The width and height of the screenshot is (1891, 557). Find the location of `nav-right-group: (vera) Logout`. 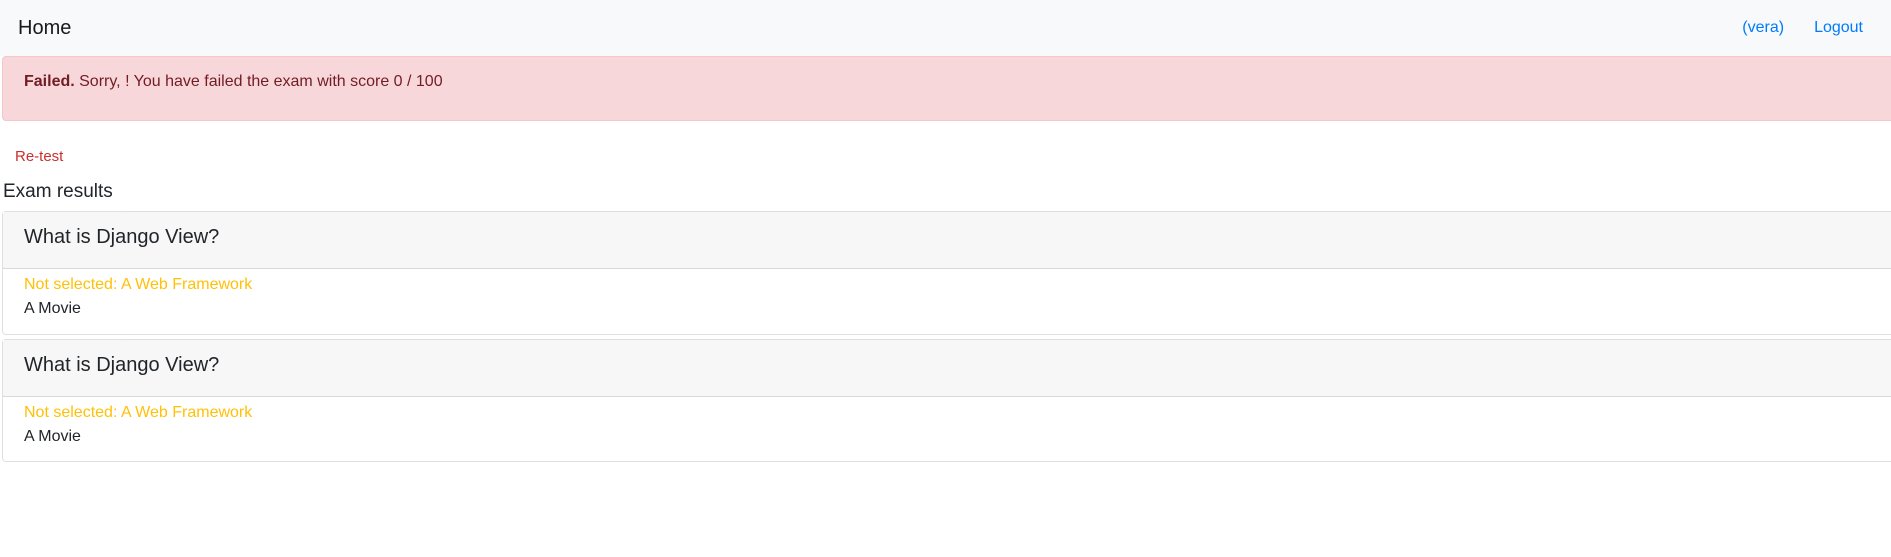

nav-right-group: (vera) Logout is located at coordinates (1800, 28).